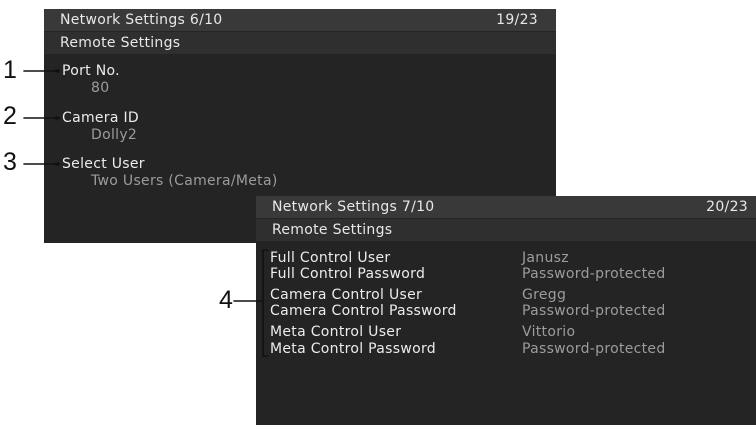 This screenshot has width=756, height=425. I want to click on callout-4-bracket, so click(265, 303).